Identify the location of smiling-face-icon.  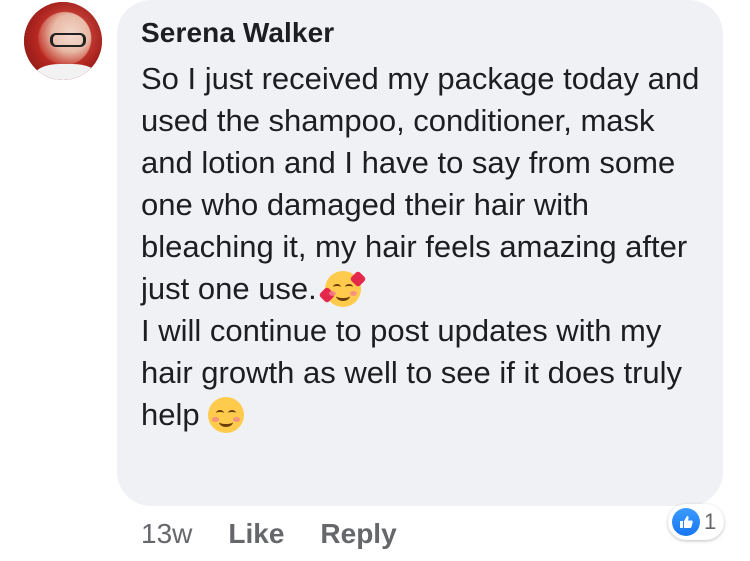
(225, 415).